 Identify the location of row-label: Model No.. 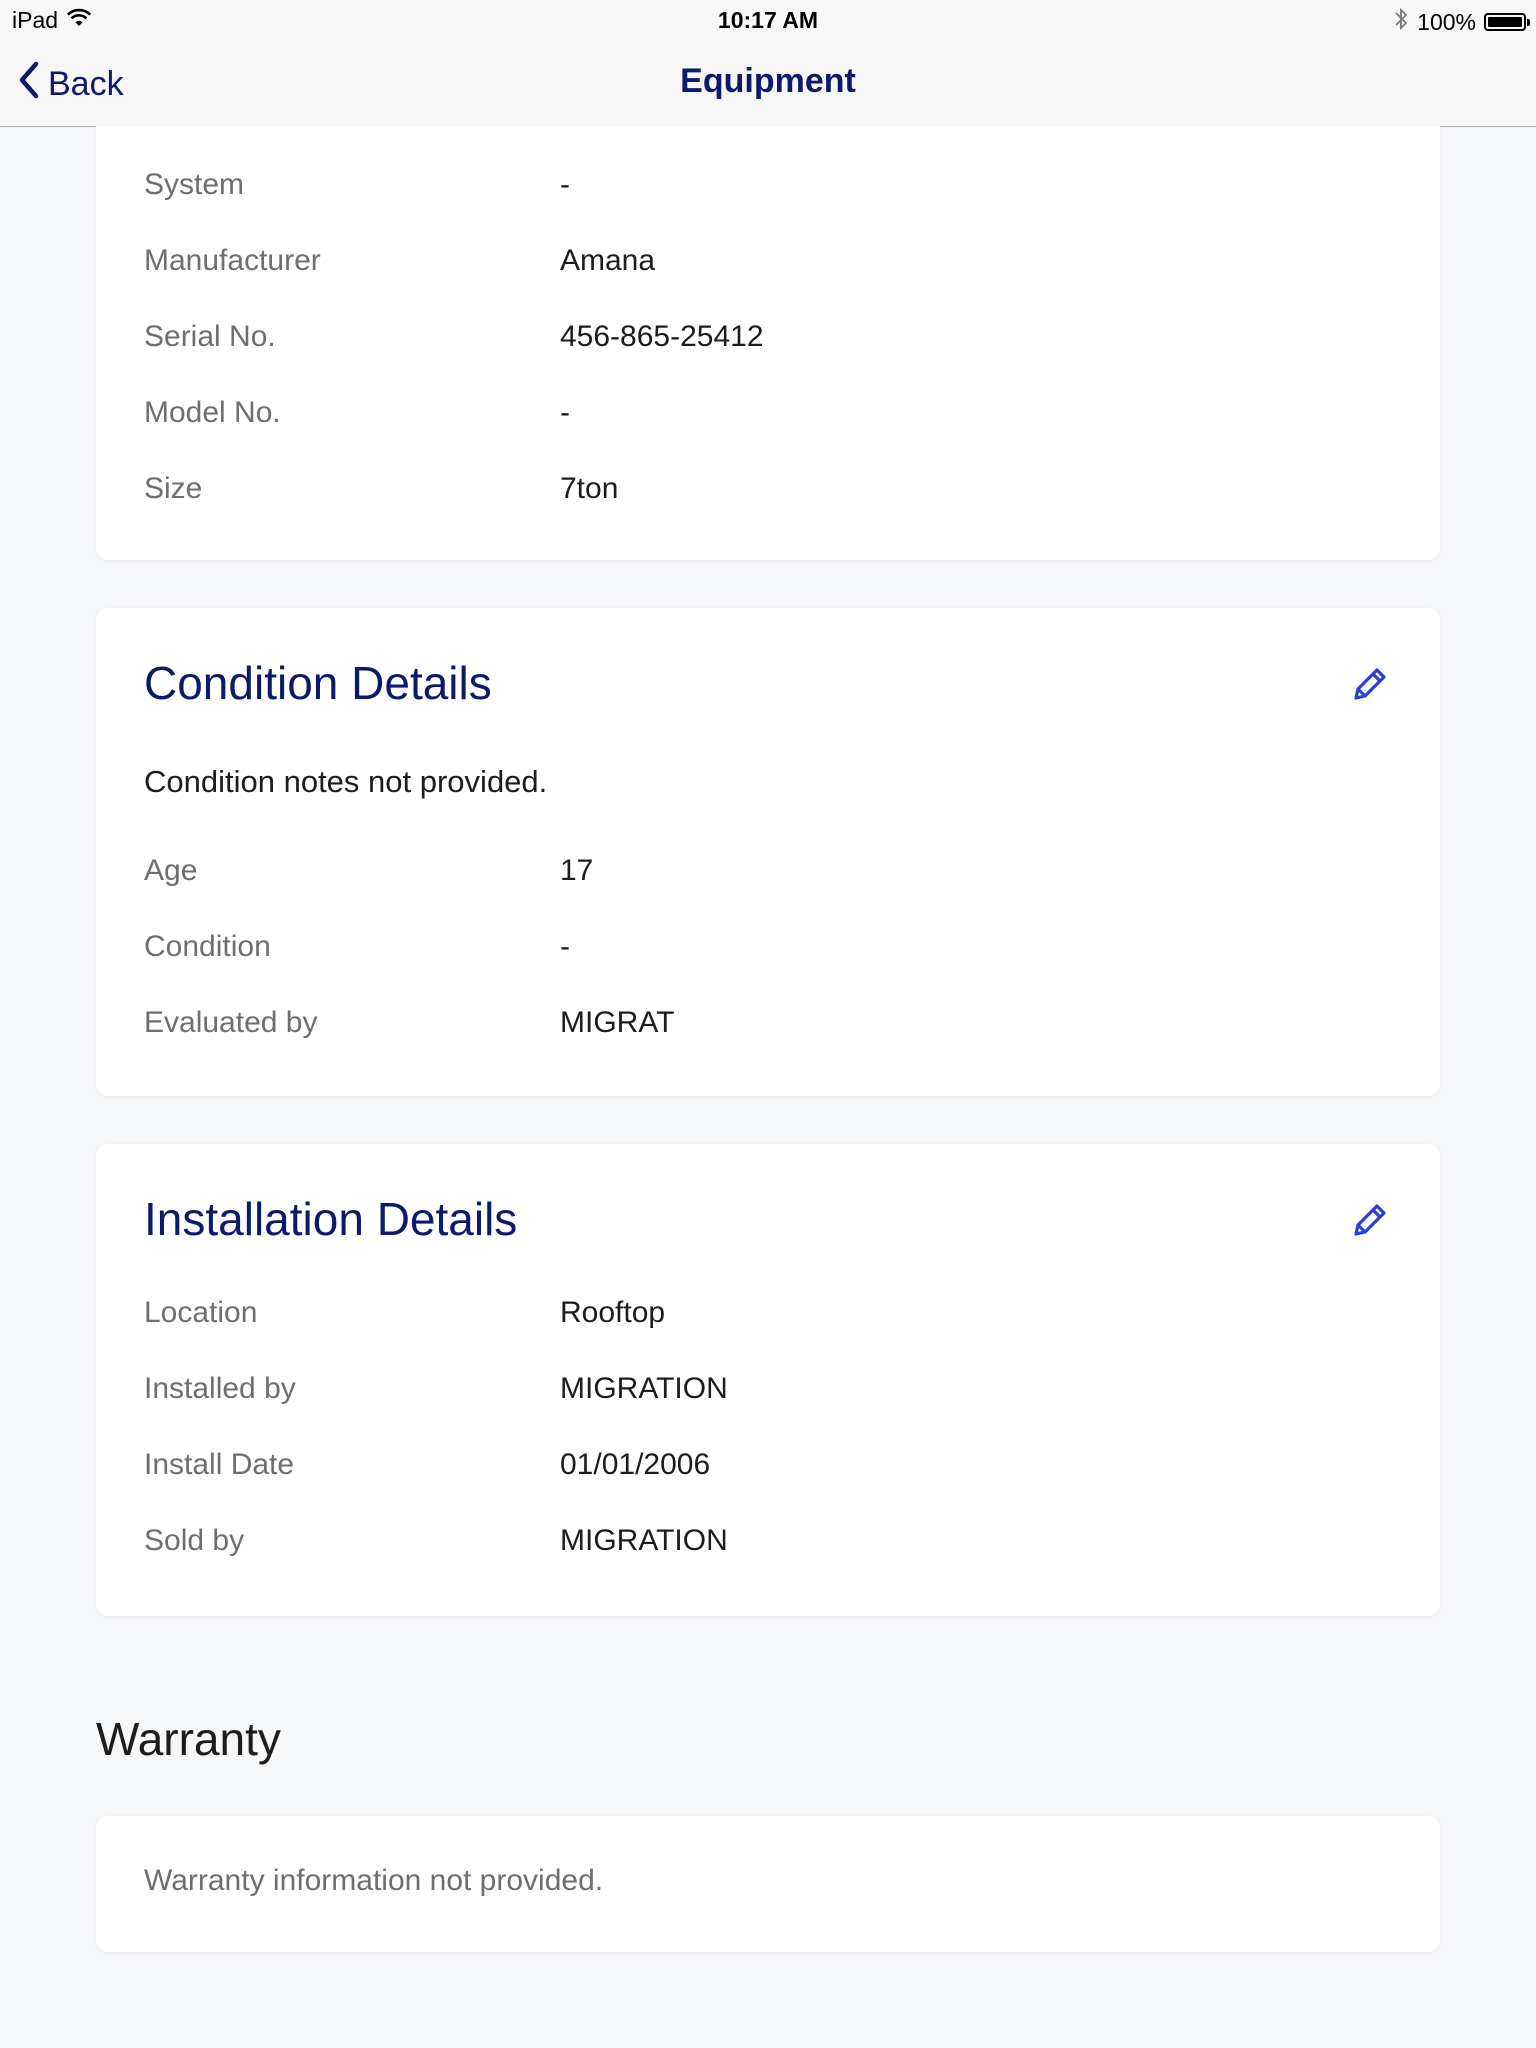
(212, 412).